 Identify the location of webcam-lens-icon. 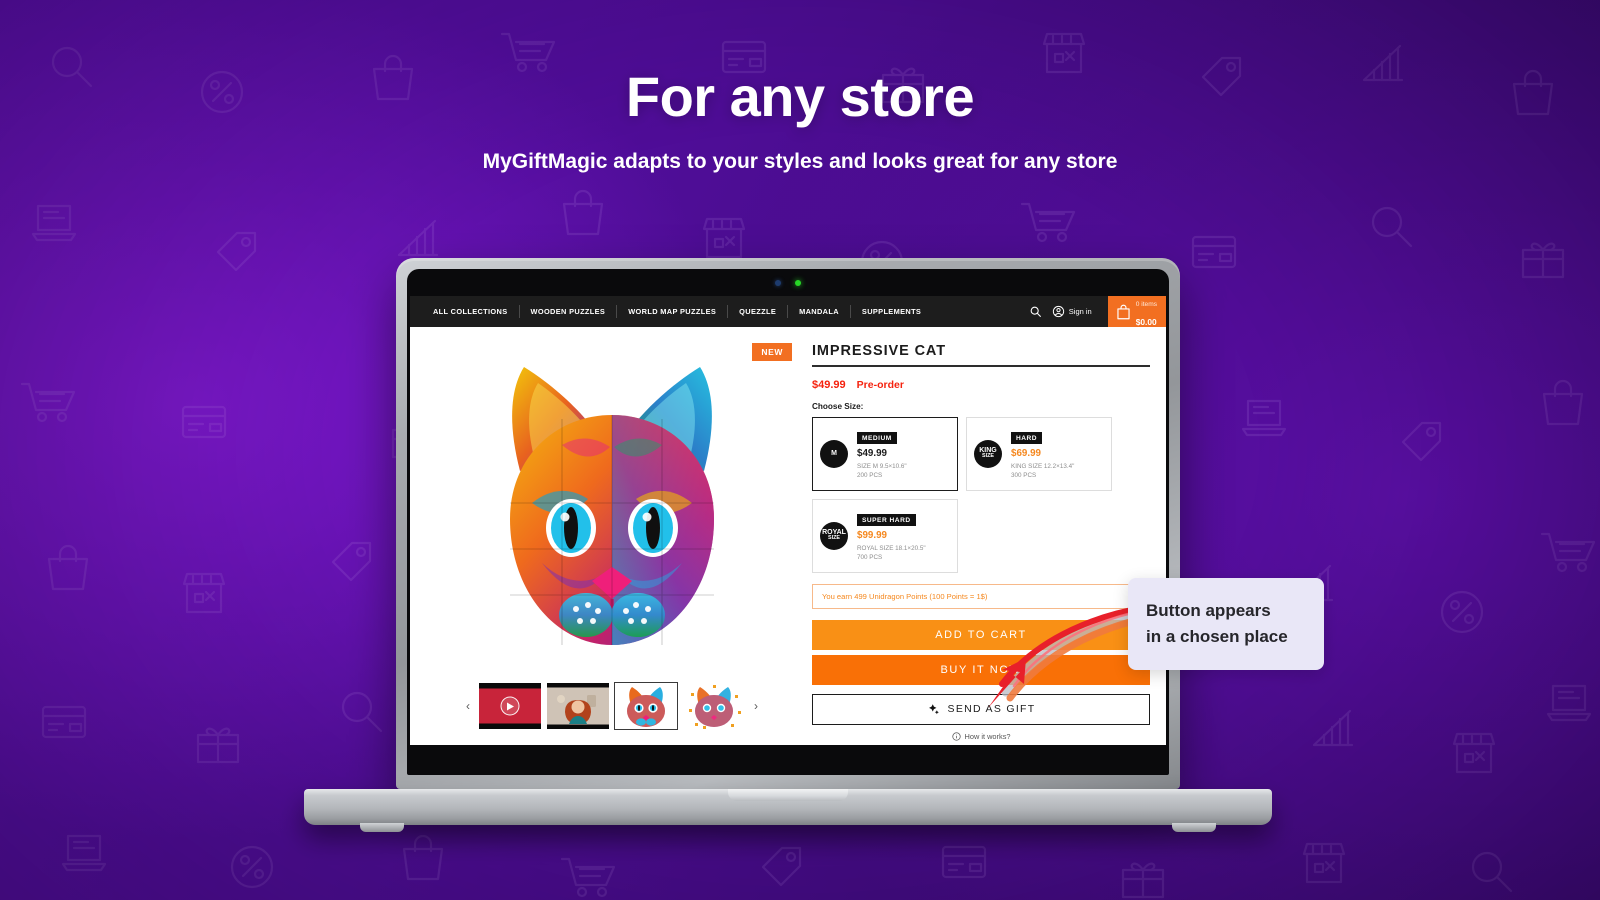
(778, 283).